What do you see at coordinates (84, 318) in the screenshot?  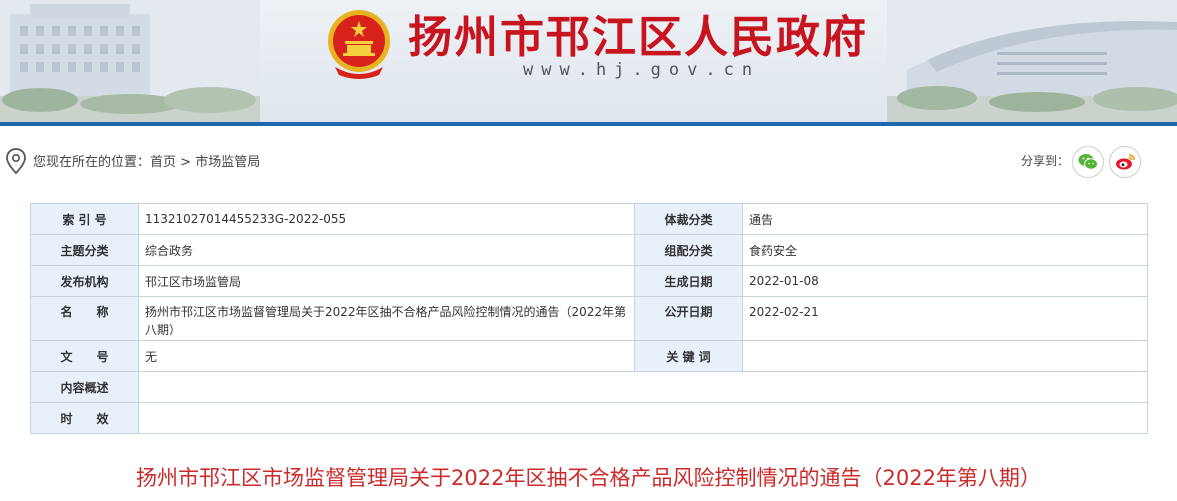 I see `doc-name-label: 名 称` at bounding box center [84, 318].